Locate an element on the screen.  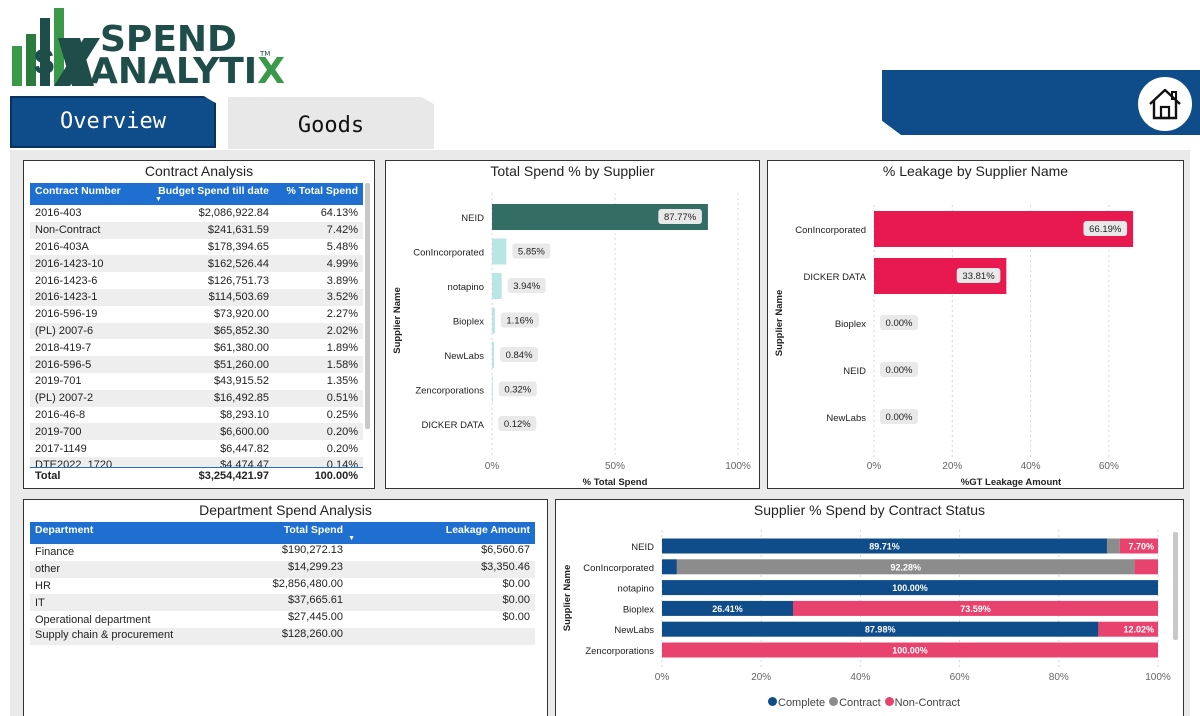
contract-cell: 3.89% is located at coordinates (342, 280).